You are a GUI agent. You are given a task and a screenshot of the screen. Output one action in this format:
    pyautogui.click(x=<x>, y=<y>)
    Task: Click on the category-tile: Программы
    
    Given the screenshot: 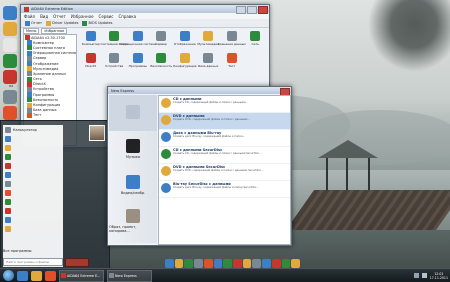 What is the action you would take?
    pyautogui.click(x=138, y=62)
    